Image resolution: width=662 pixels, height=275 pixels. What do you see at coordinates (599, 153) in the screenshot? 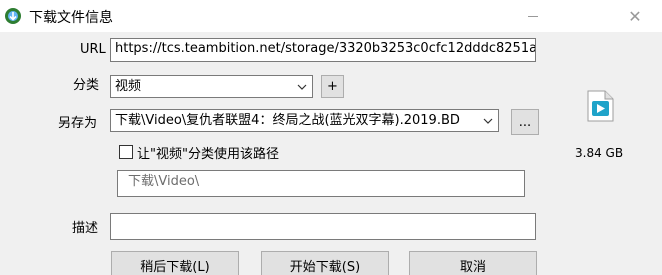
I see `file-size: 3.84 GB` at bounding box center [599, 153].